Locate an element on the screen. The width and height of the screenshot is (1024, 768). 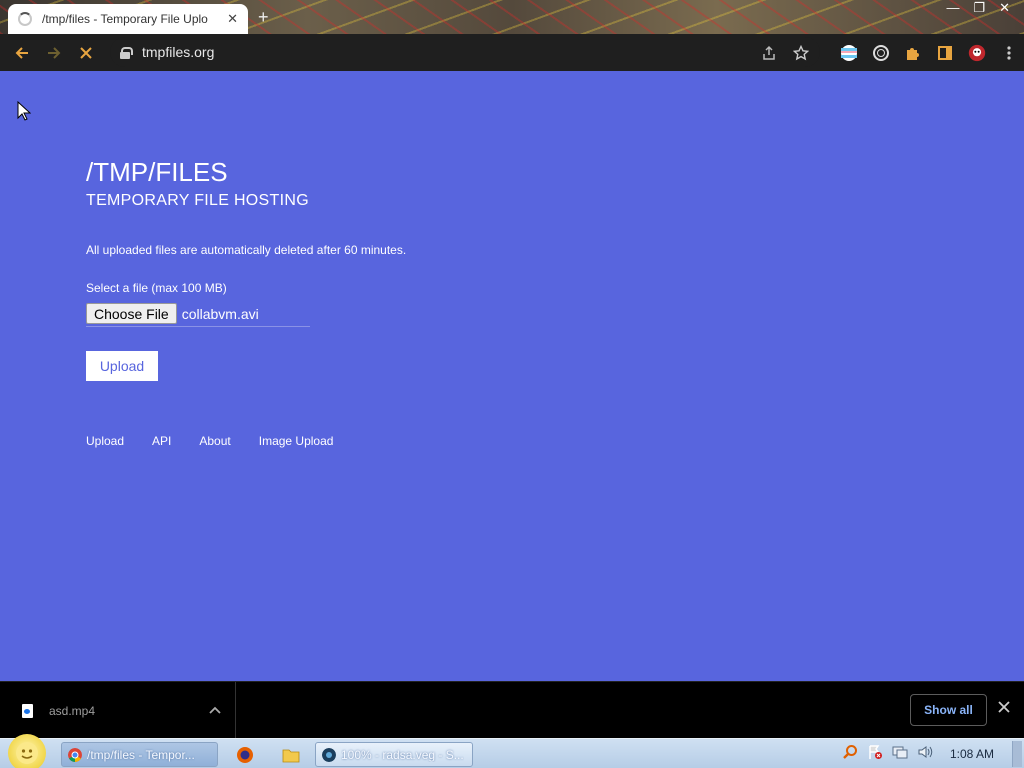
chrome-icon is located at coordinates (75, 754).